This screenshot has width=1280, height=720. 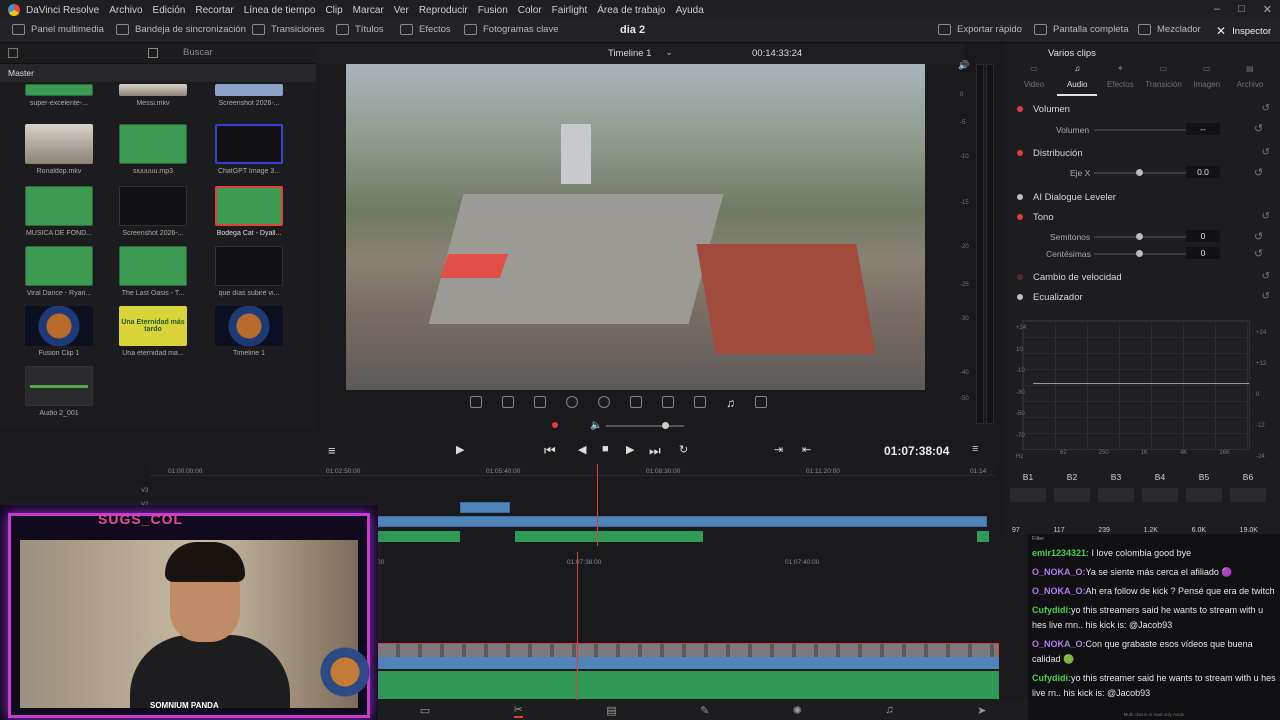 I want to click on menu-area-de-trabajo: Área de trabajo, so click(x=631, y=10).